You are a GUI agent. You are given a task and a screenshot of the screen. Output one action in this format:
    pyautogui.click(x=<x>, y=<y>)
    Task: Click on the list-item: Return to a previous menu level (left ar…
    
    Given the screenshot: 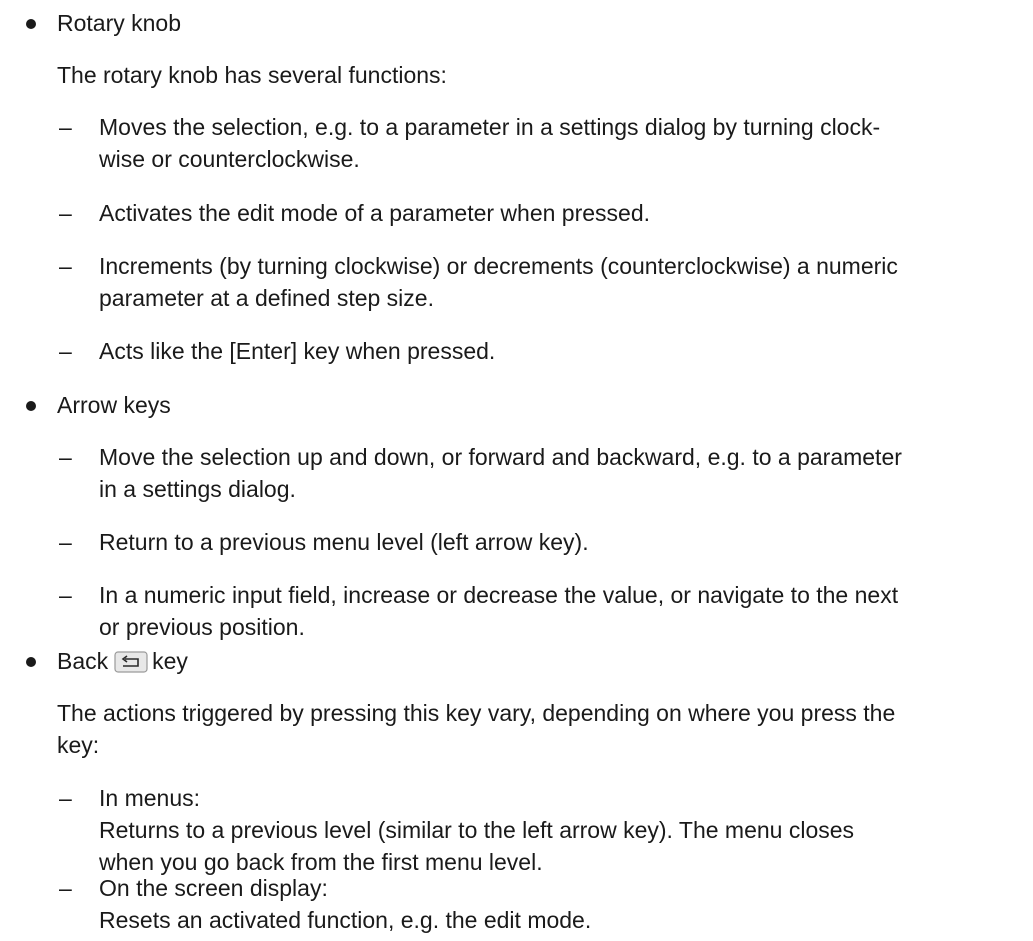 What is the action you would take?
    pyautogui.click(x=559, y=542)
    